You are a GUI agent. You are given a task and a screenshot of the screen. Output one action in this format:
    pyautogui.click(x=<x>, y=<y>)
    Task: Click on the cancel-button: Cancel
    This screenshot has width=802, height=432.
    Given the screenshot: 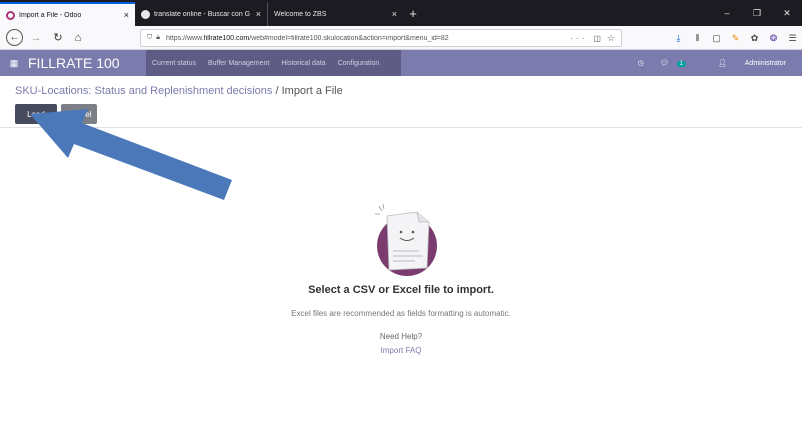 What is the action you would take?
    pyautogui.click(x=79, y=114)
    